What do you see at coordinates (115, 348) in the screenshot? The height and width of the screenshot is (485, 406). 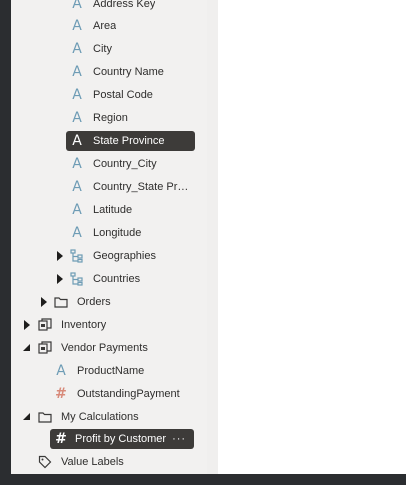 I see `tree-item-vendor-payments: Vendor Payments` at bounding box center [115, 348].